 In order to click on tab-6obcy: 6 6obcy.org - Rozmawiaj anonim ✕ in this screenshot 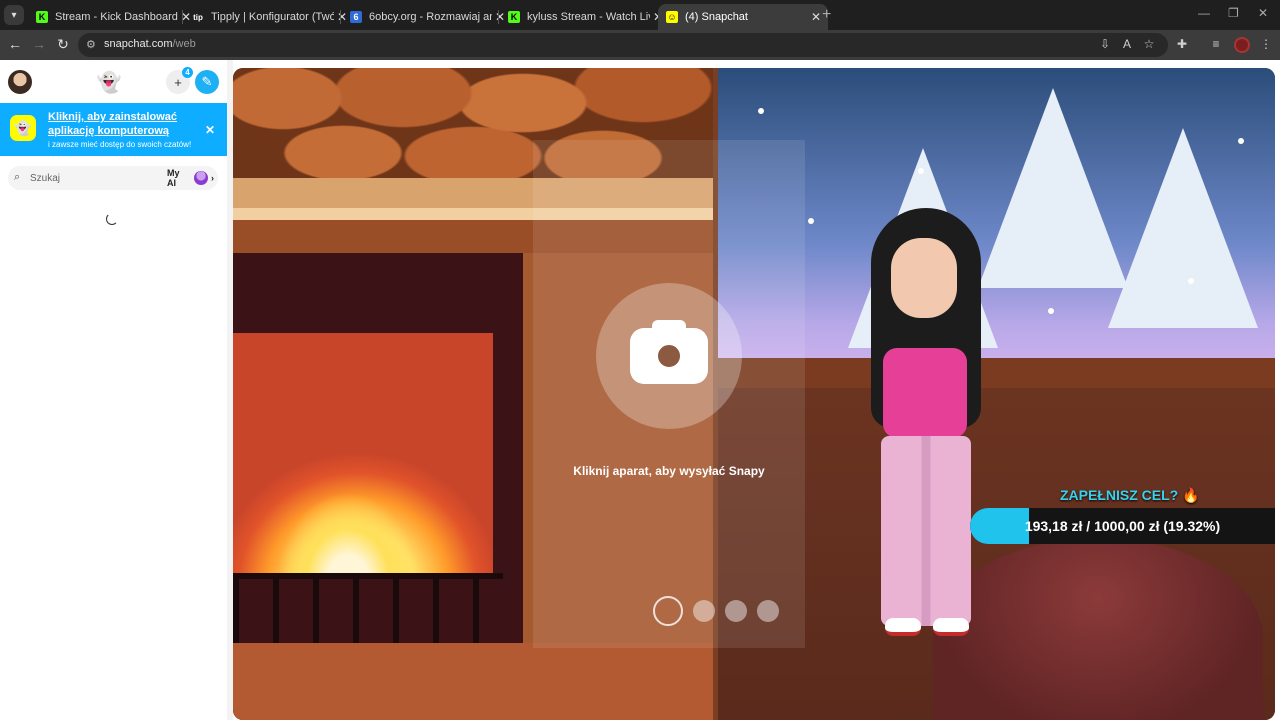, I will do `click(427, 17)`.